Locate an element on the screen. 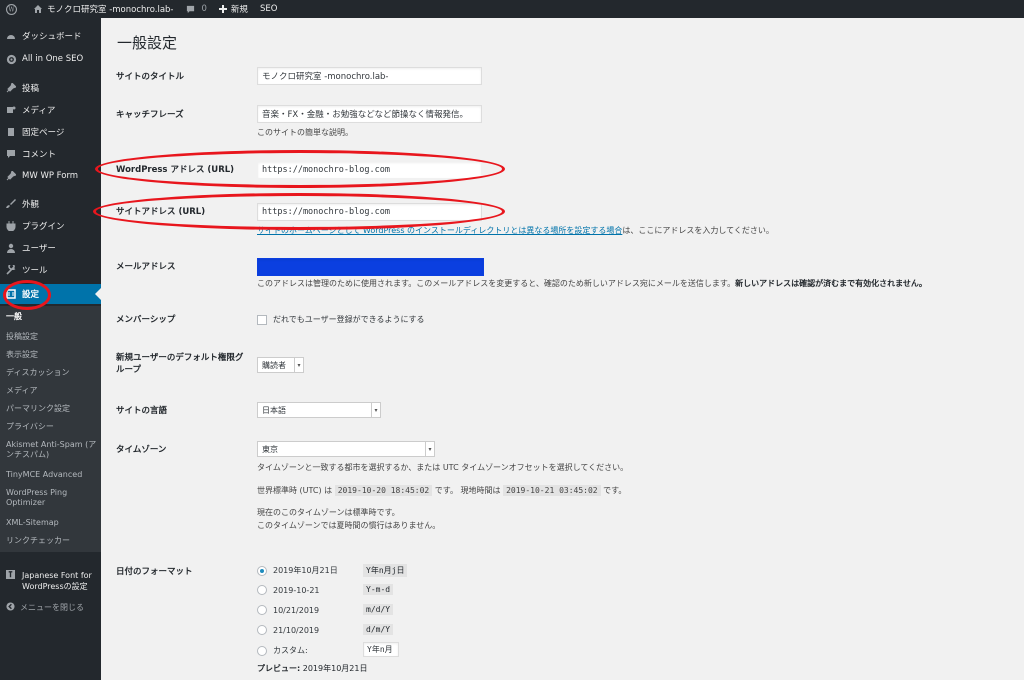 The width and height of the screenshot is (1024, 680). utc-label: 世界標準時 (UTC) は is located at coordinates (295, 490).